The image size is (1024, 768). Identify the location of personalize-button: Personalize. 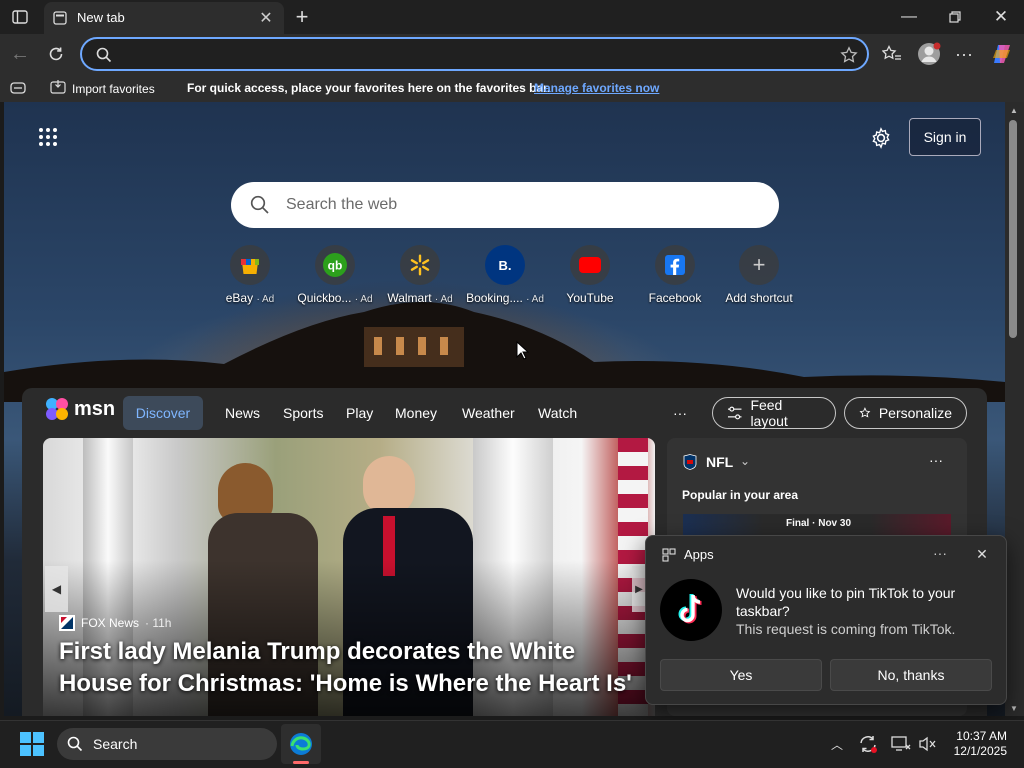
(905, 413).